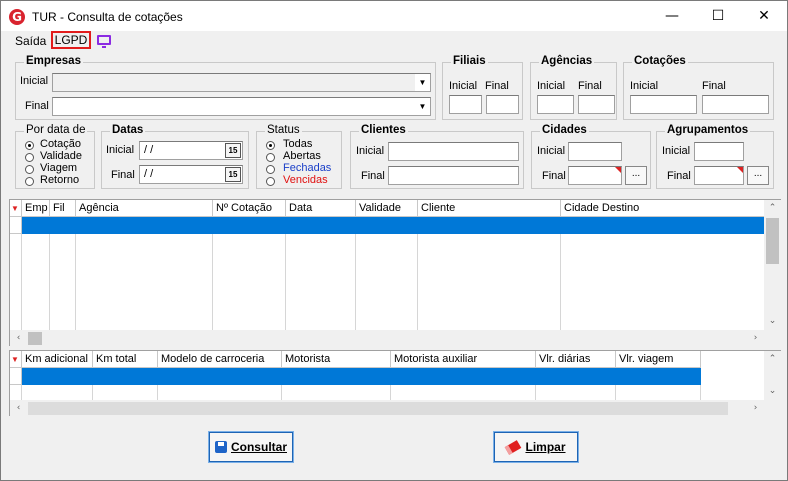  I want to click on agrupamentos-final-label: Final, so click(679, 176).